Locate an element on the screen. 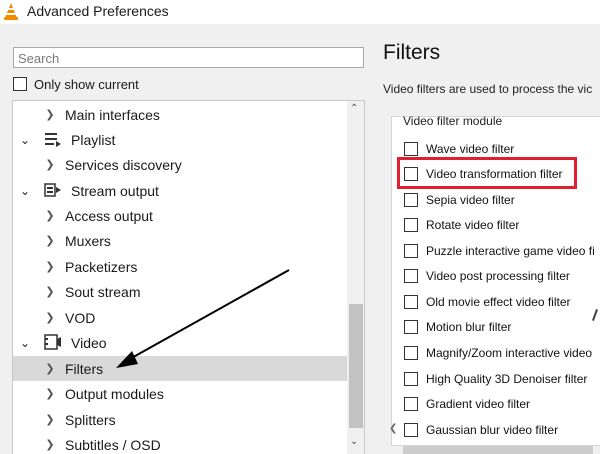 The height and width of the screenshot is (454, 600). horizontal-scrollbar-thumb is located at coordinates (498, 450).